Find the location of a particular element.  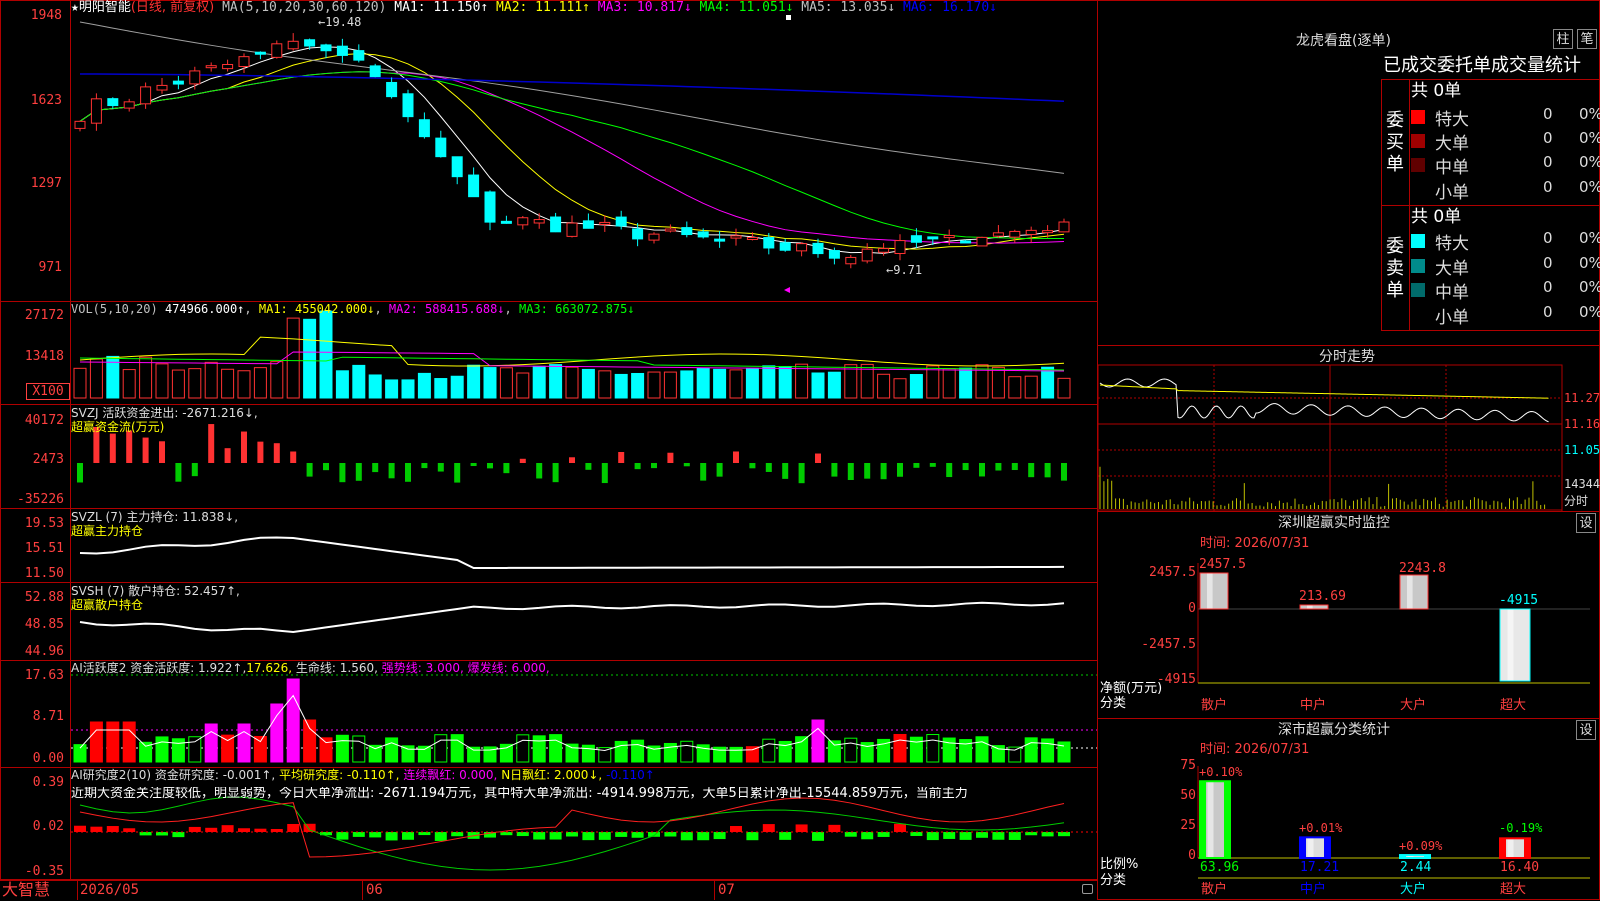

monitor-settings-button: 设 is located at coordinates (1586, 523).